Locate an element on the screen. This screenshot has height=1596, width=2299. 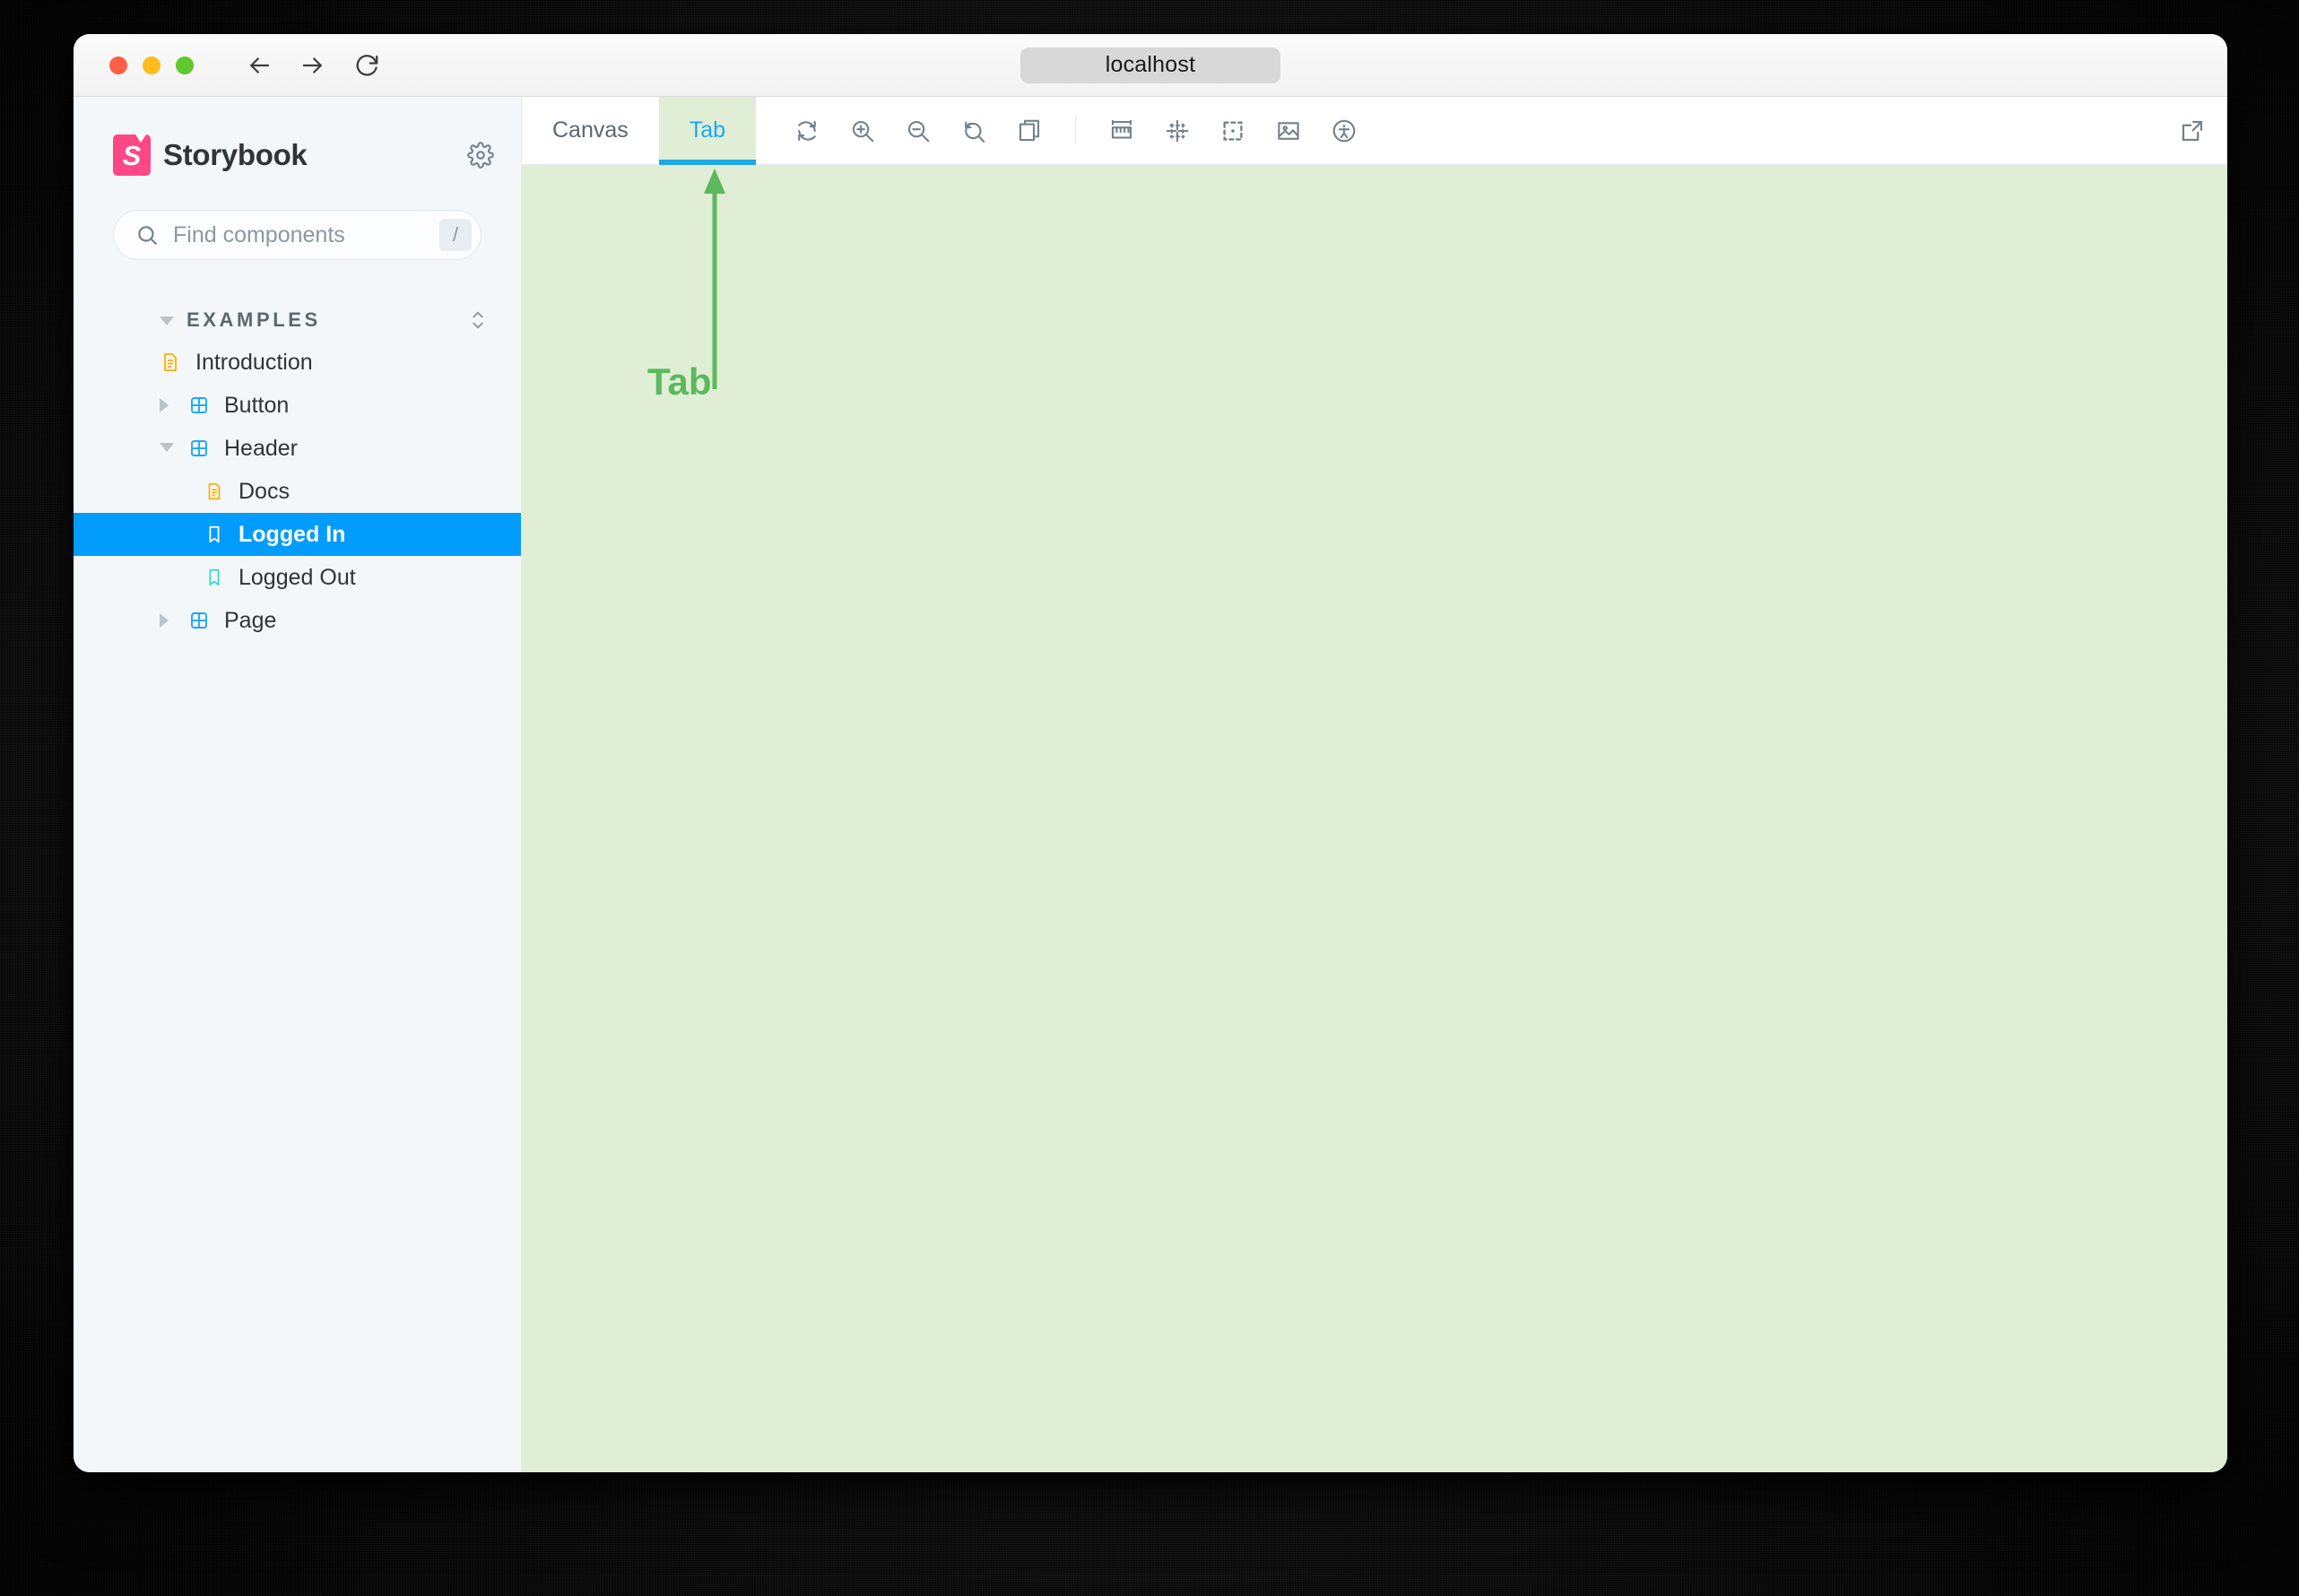
remount-icon is located at coordinates (807, 131).